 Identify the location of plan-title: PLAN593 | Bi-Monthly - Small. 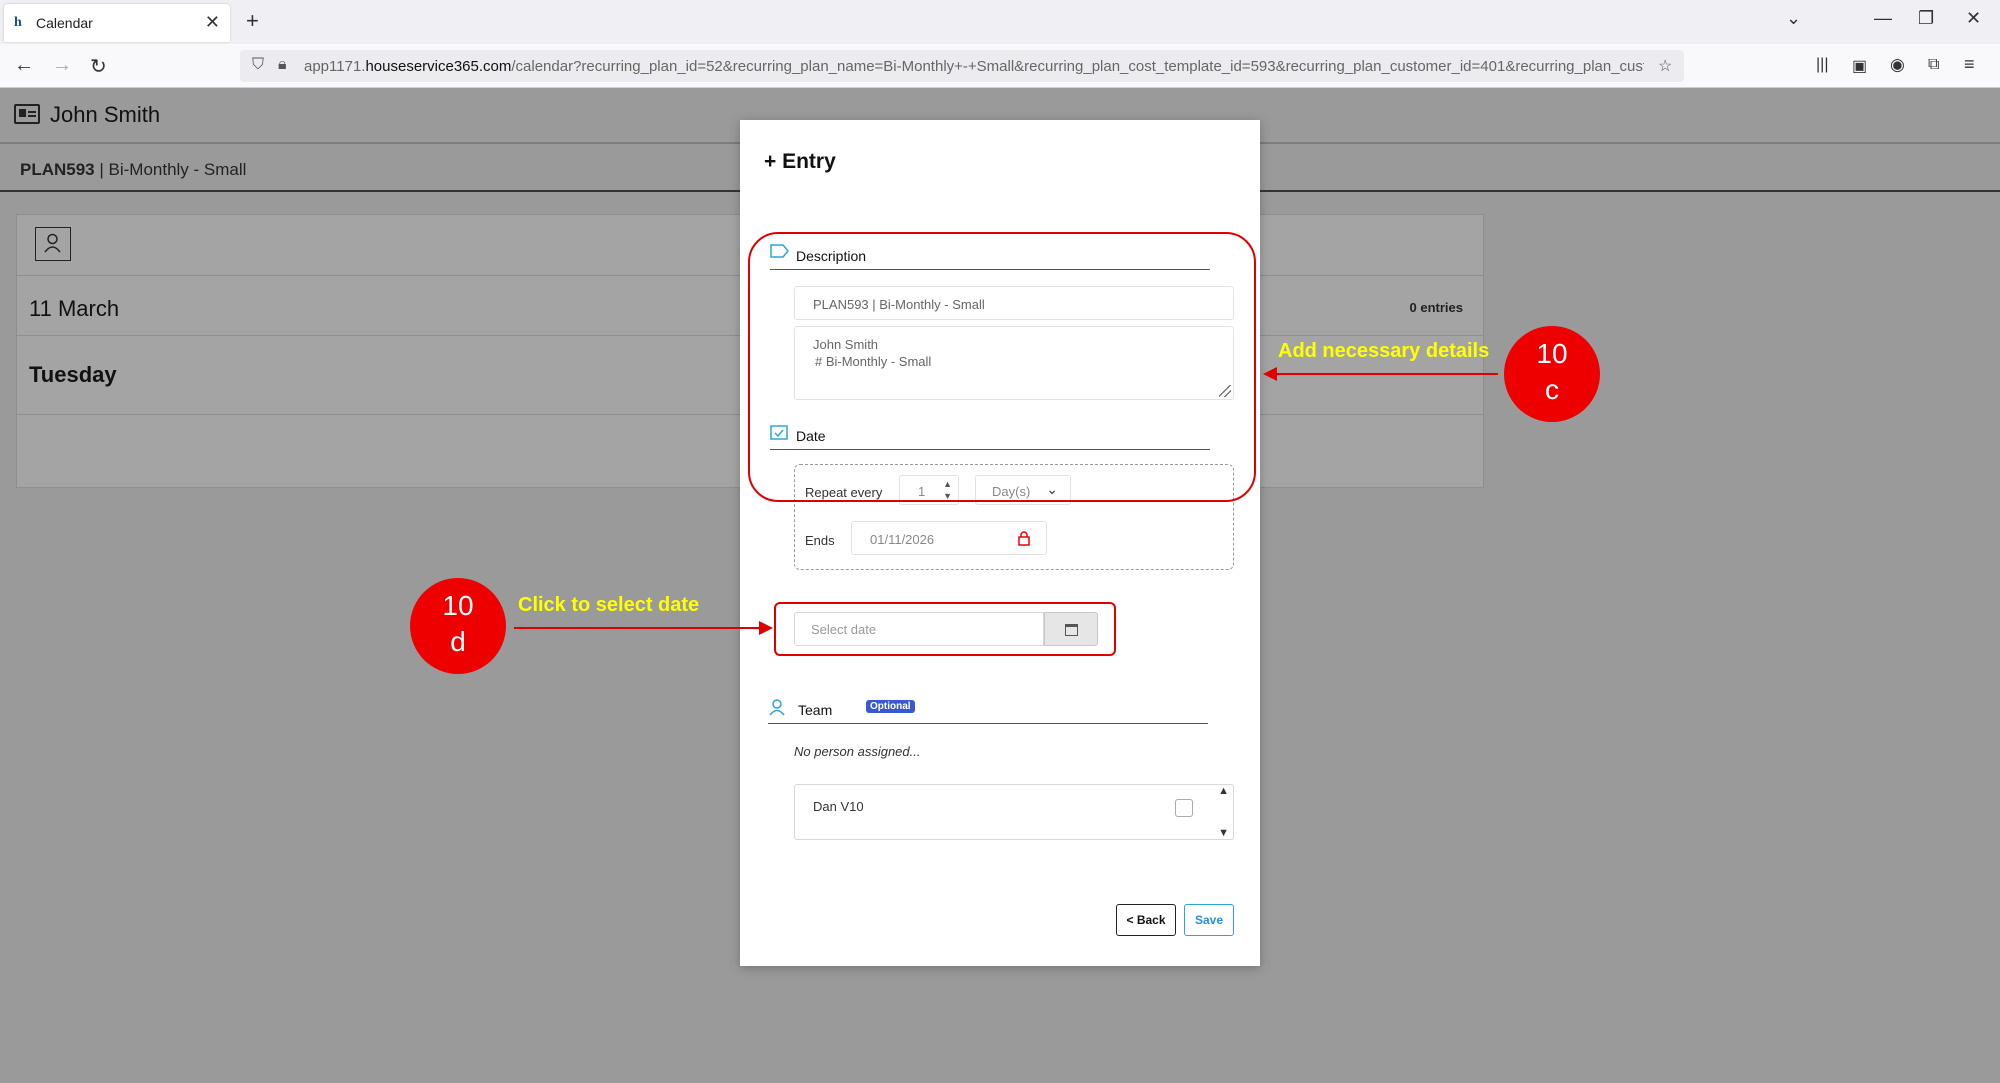
(133, 169).